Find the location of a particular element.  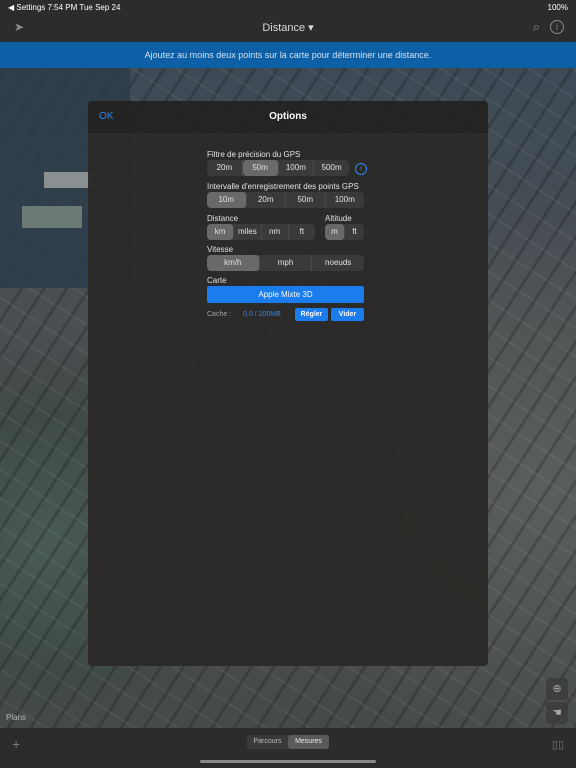

map-type-label: Carte is located at coordinates (217, 280).